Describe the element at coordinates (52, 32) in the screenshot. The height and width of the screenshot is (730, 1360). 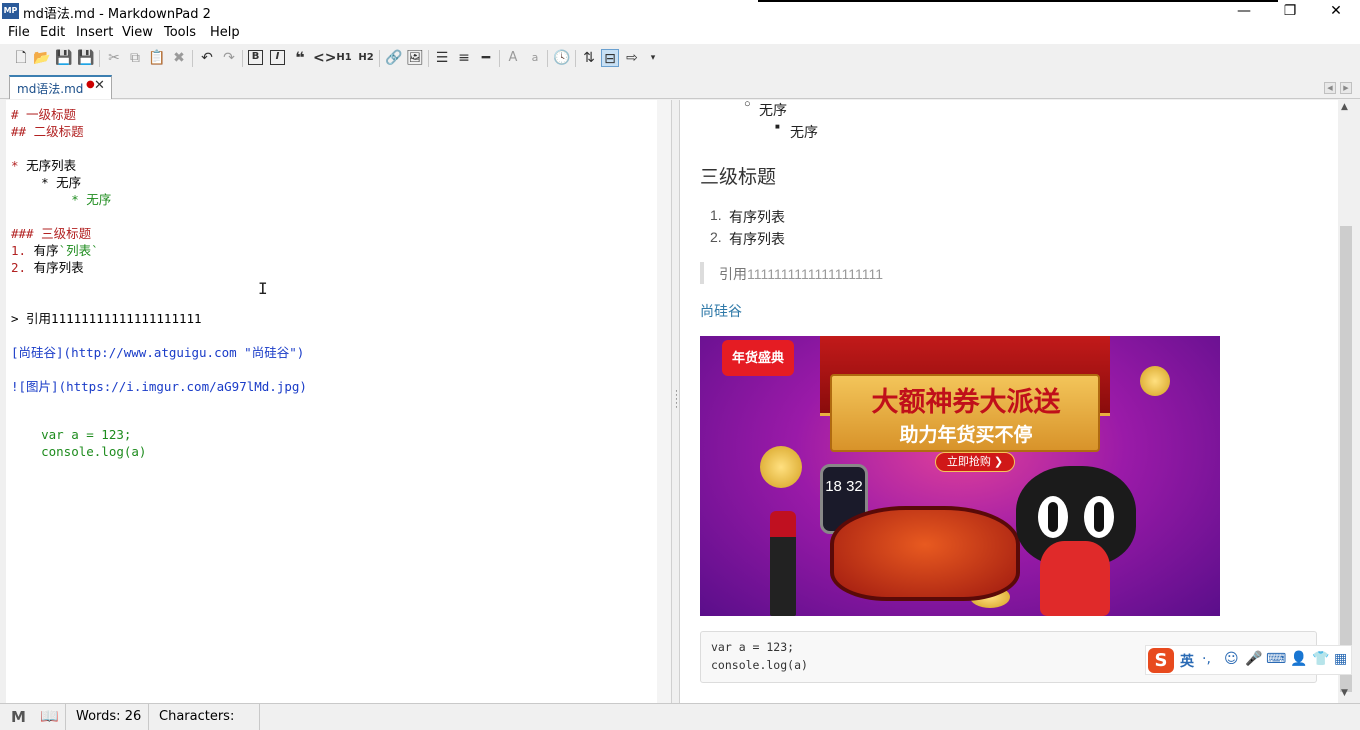
I see `menu-edit: Edit` at that location.